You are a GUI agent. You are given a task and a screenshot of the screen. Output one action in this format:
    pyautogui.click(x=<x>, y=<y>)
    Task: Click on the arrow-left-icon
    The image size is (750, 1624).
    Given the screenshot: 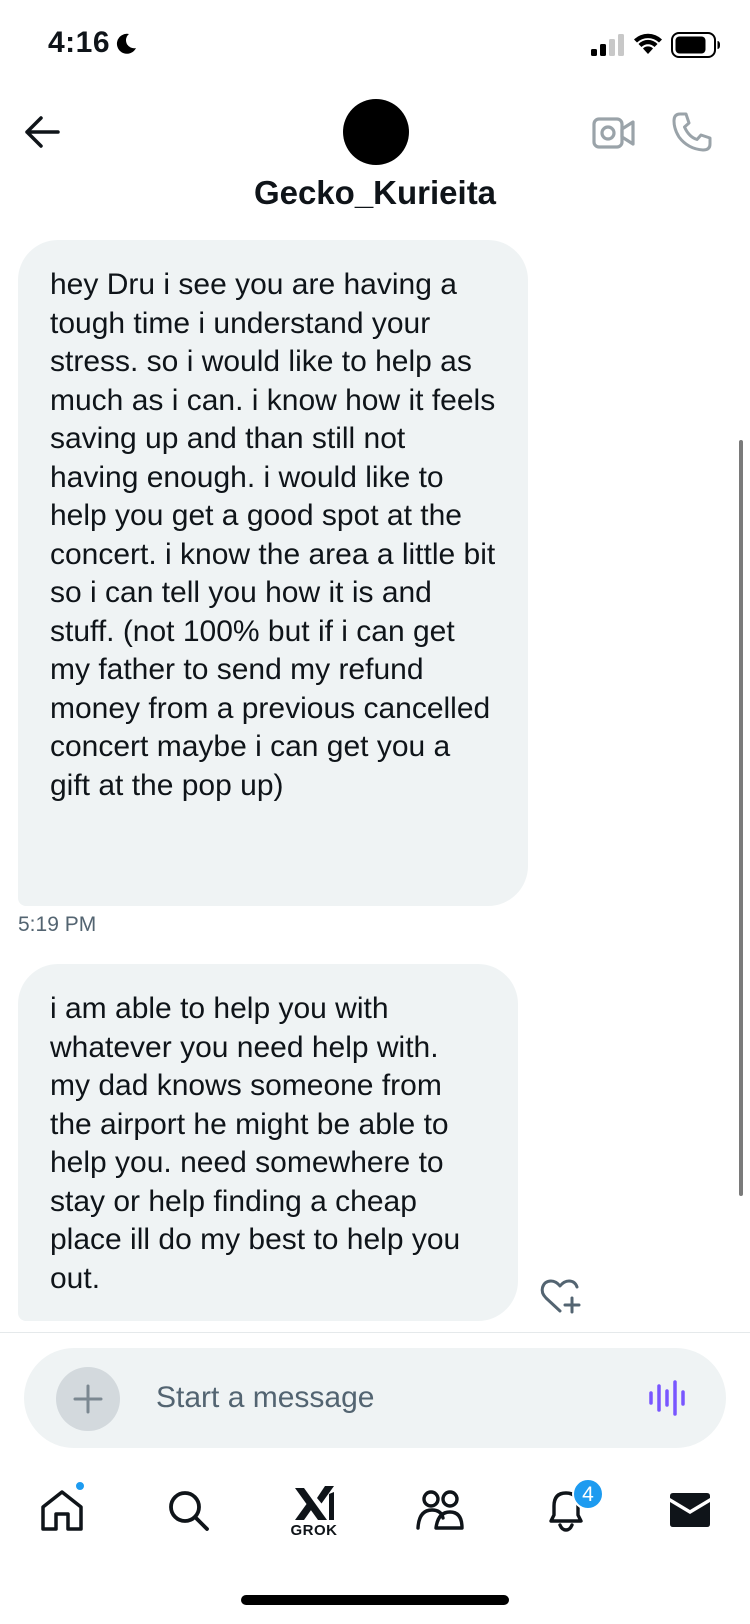 What is the action you would take?
    pyautogui.click(x=42, y=132)
    